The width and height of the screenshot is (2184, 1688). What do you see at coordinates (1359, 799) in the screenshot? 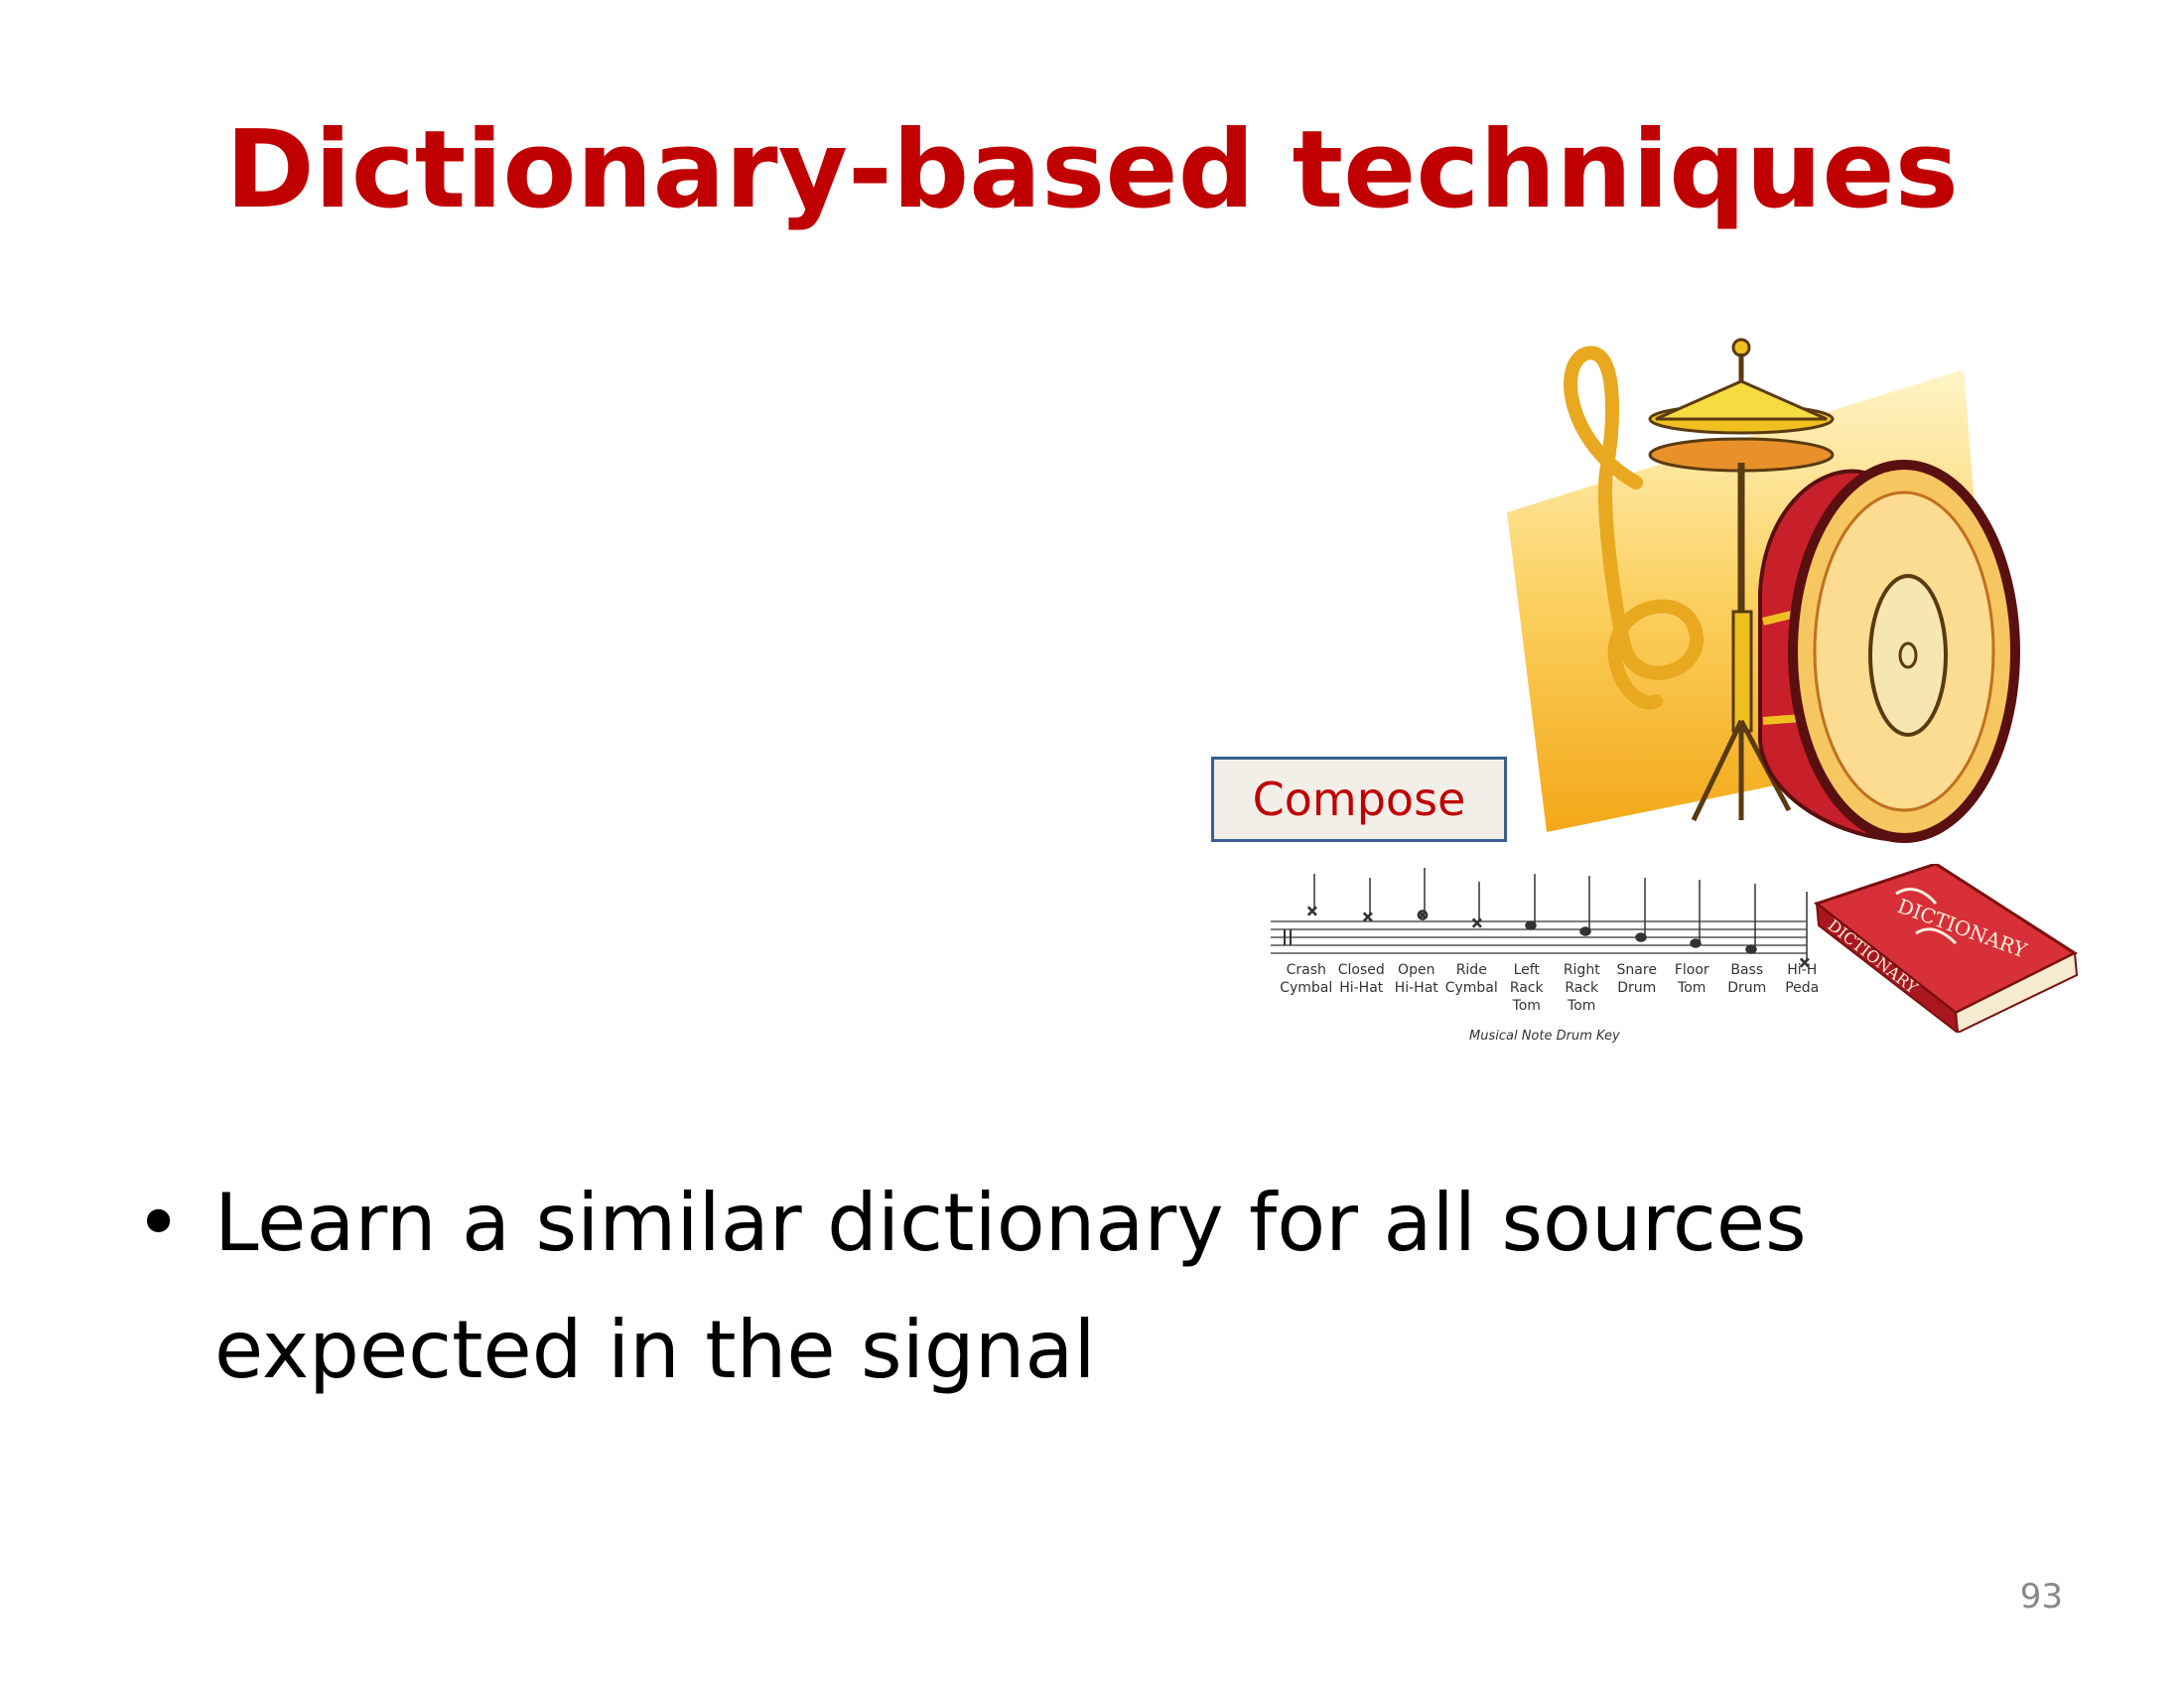
I see `compose-box: Compose` at bounding box center [1359, 799].